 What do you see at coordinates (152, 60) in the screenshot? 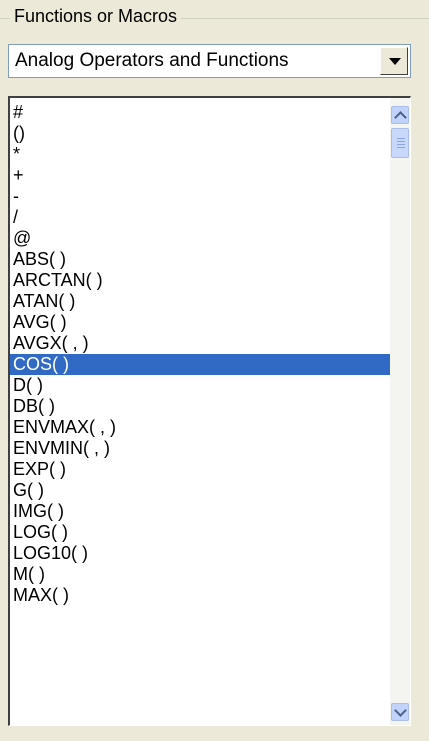
I see `combo-selected-value: Analog Operators and Functions` at bounding box center [152, 60].